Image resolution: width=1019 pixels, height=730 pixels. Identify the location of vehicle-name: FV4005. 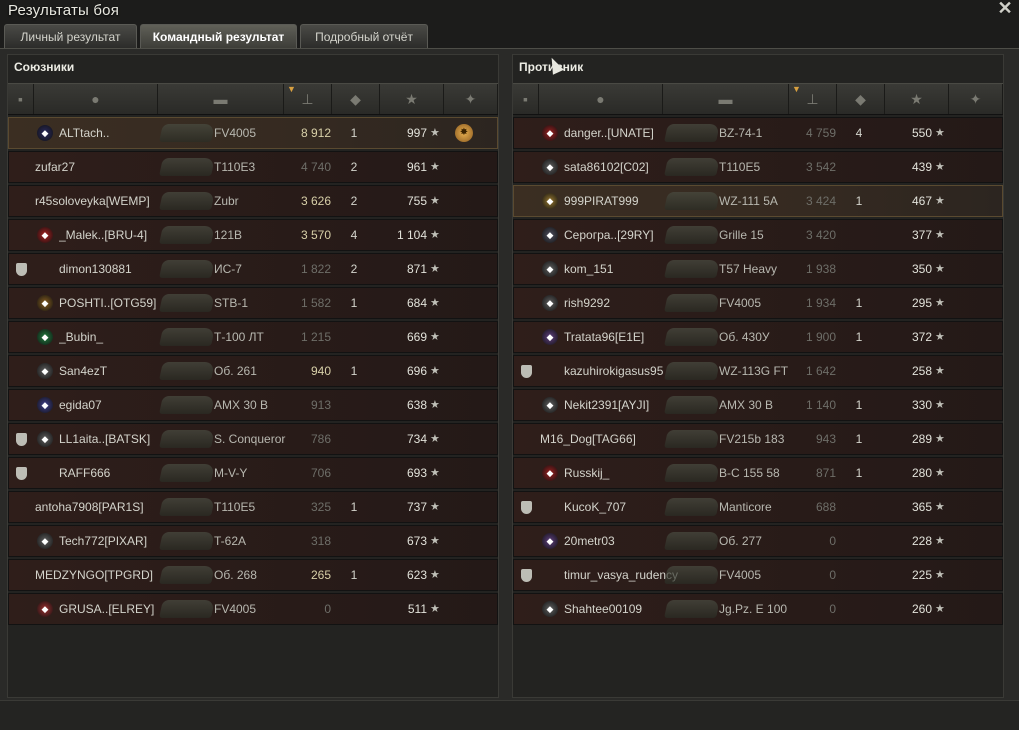
(235, 133).